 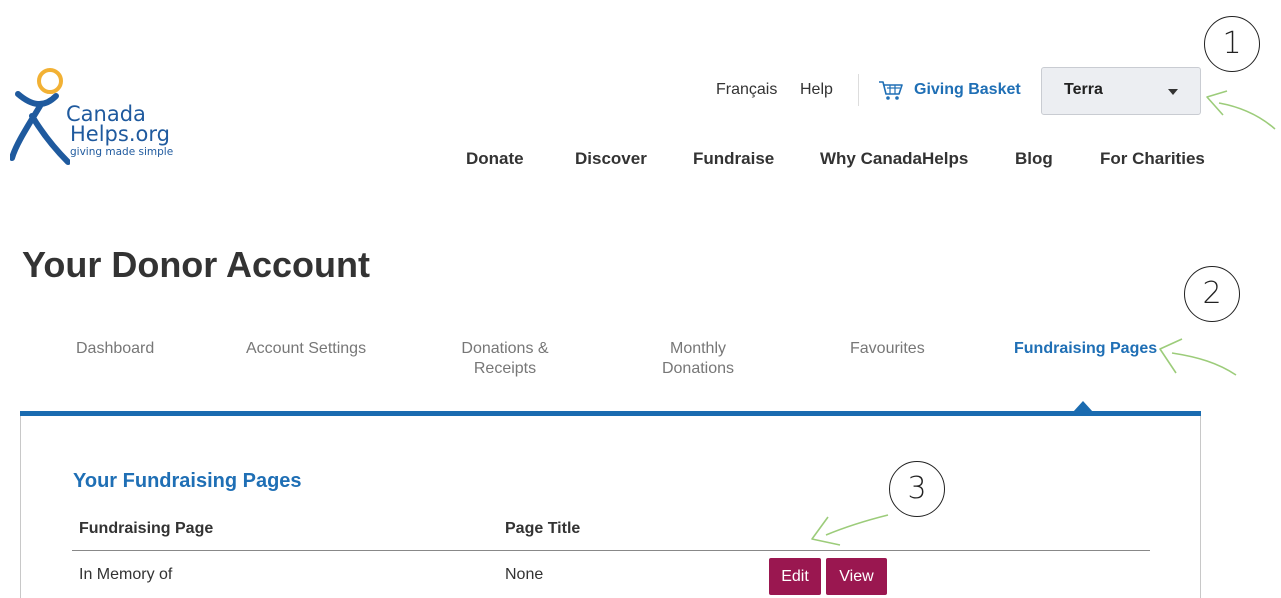 I want to click on logo-text-helps: Helps.org, so click(x=120, y=134).